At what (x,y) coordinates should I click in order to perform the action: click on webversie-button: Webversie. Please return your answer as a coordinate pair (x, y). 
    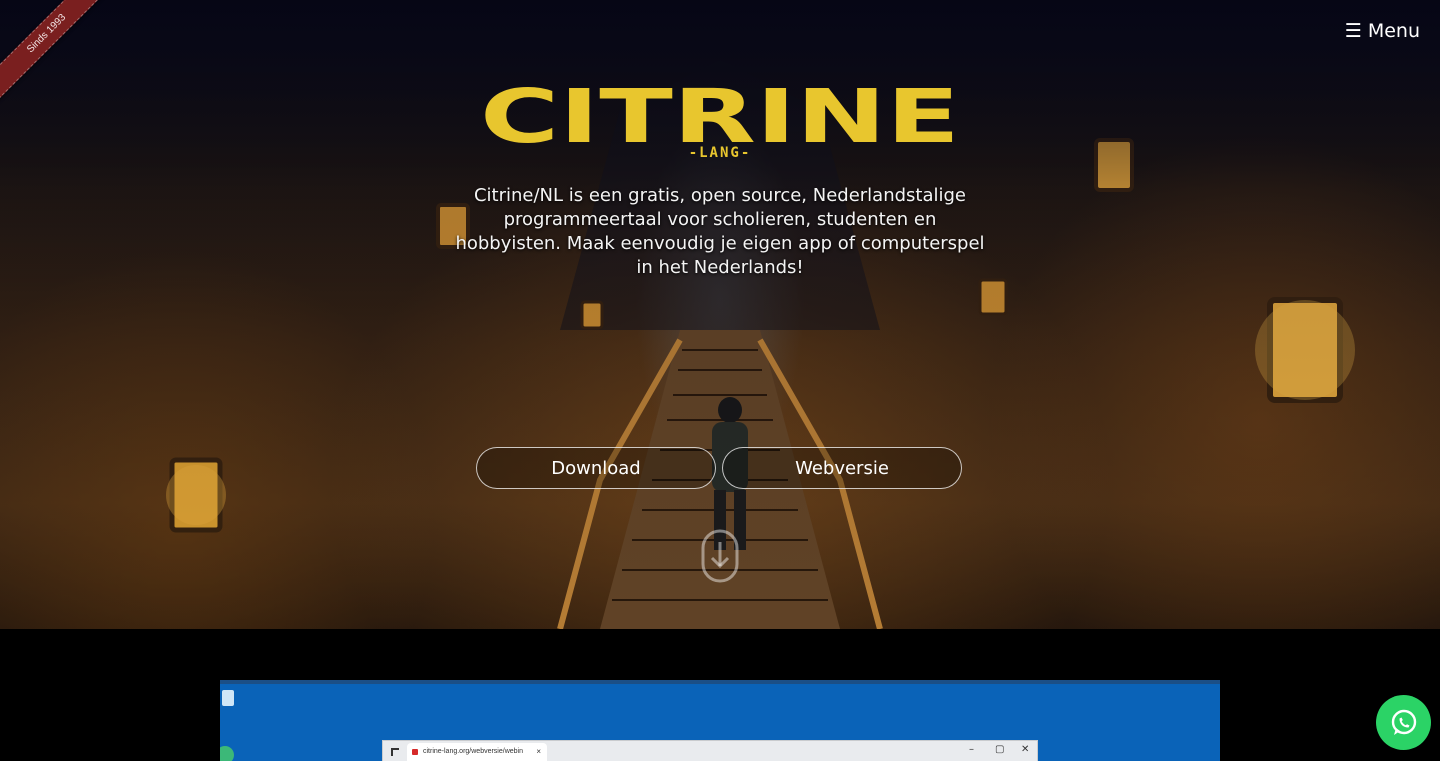
    Looking at the image, I should click on (842, 468).